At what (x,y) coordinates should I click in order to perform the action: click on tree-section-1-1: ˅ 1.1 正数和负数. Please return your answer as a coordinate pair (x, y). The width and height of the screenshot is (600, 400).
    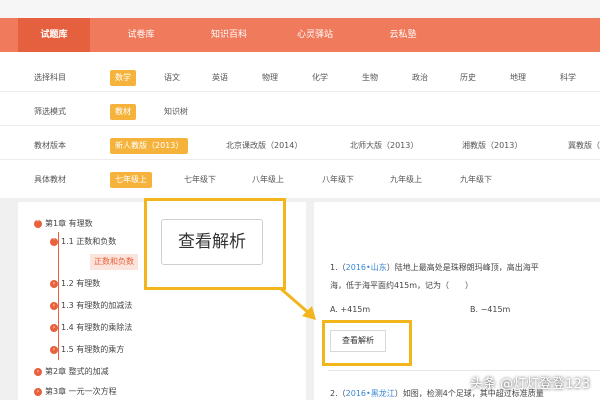
    Looking at the image, I should click on (83, 242).